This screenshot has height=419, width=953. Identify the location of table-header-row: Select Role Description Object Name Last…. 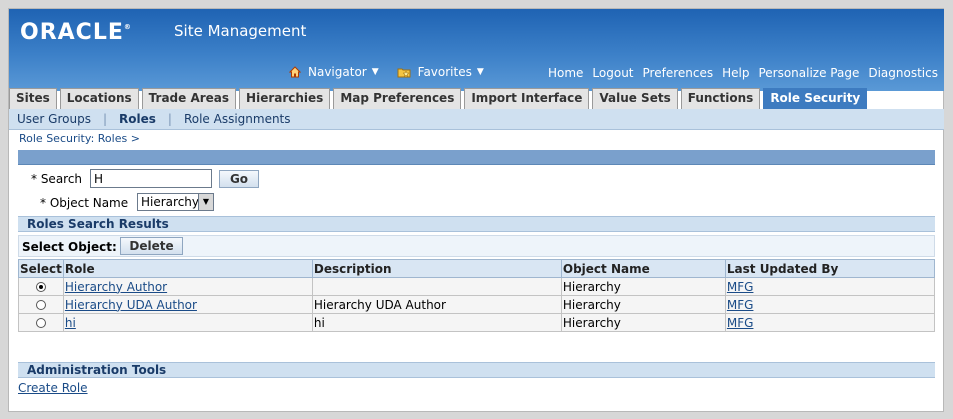
(477, 268).